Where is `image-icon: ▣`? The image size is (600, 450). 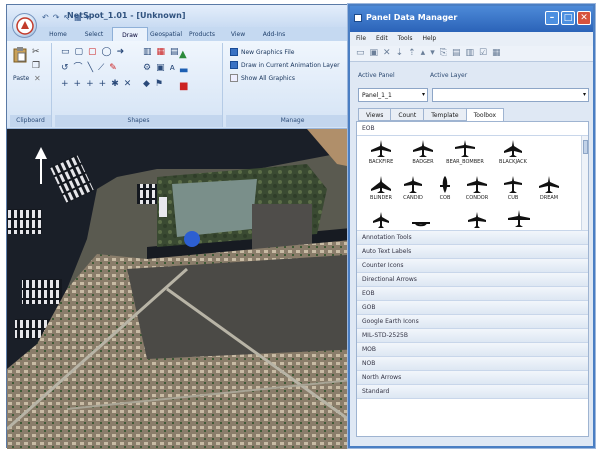 image-icon: ▣ is located at coordinates (160, 68).